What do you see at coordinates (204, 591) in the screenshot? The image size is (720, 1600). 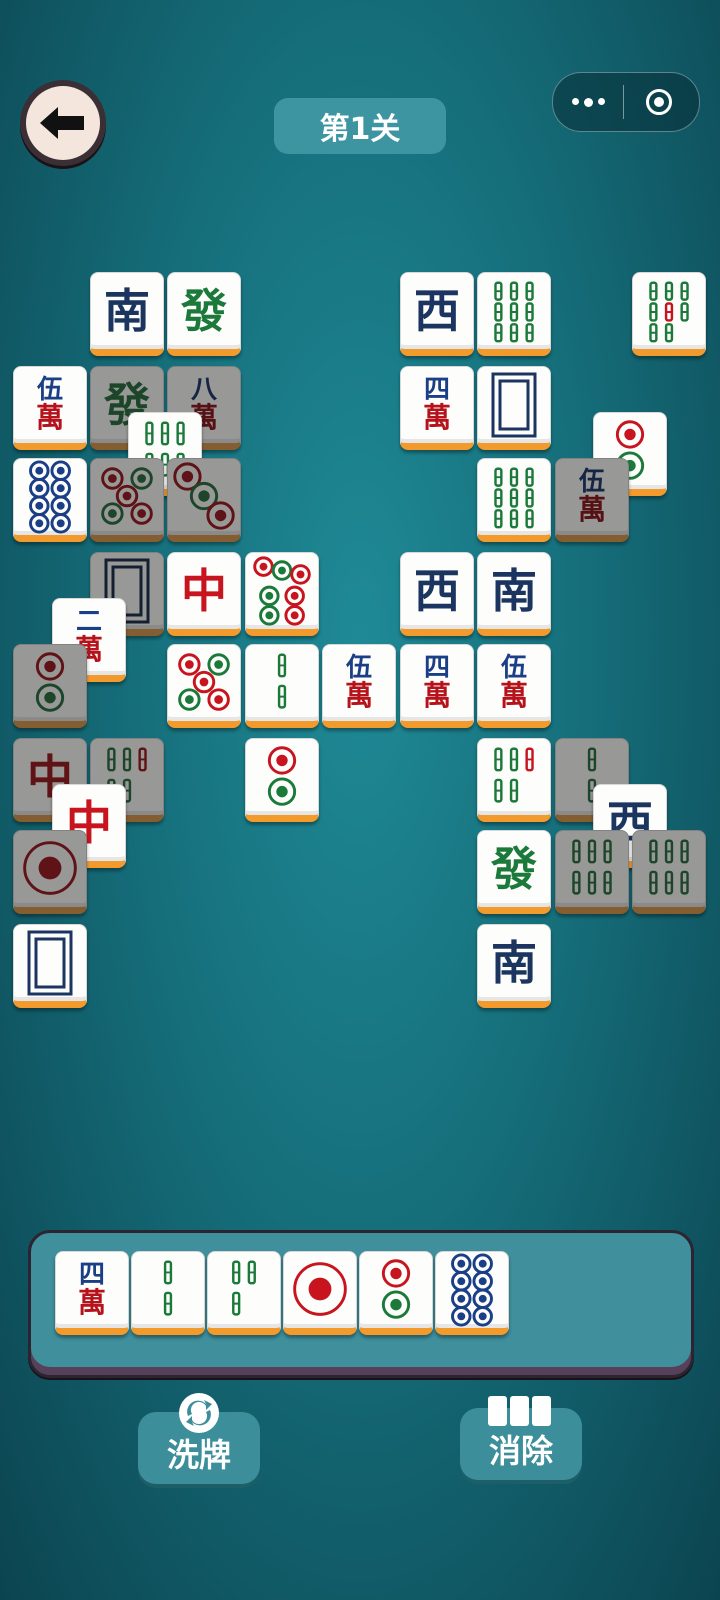 I see `tile-glyph: 中` at bounding box center [204, 591].